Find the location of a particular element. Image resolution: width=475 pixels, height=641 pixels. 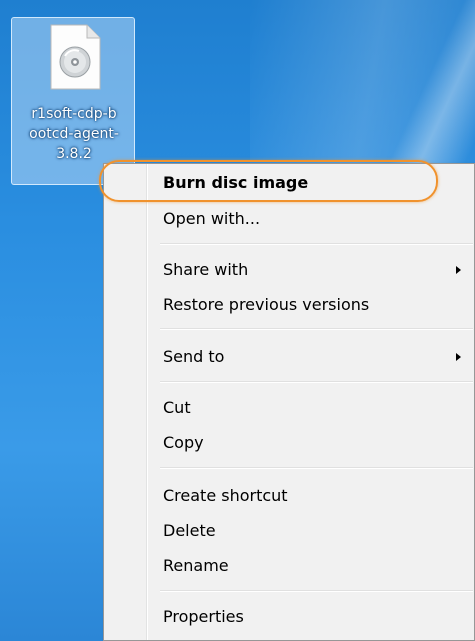

menu-item-restore-previous-versions: Restore previous versions is located at coordinates (316, 305).